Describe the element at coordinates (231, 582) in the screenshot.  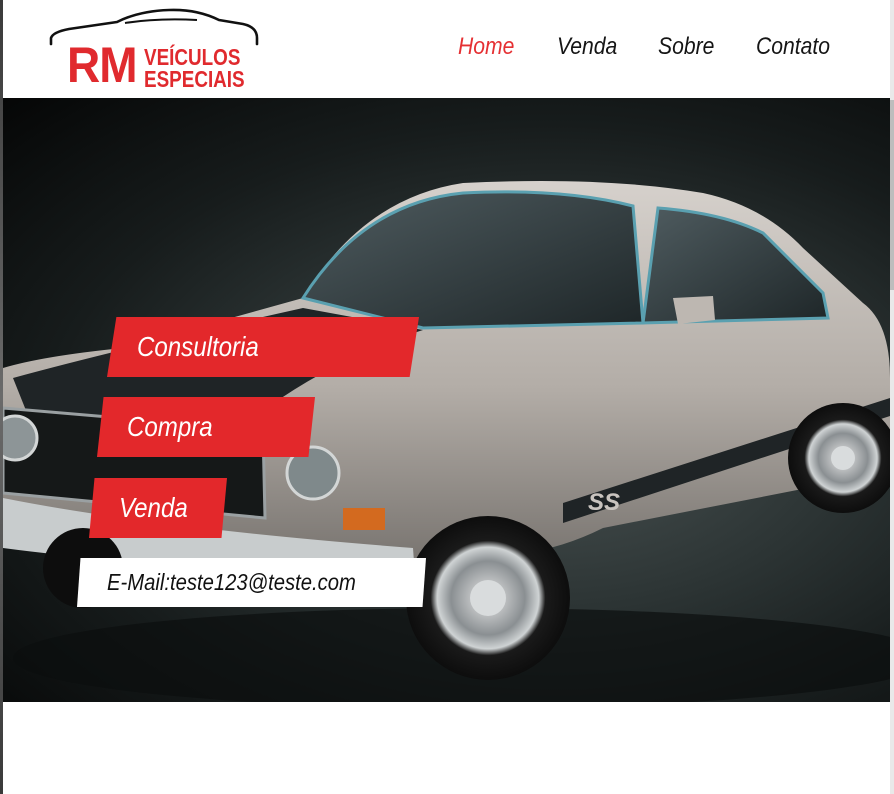
I see `contact-email-text: E-Mail:teste123@teste.com` at that location.